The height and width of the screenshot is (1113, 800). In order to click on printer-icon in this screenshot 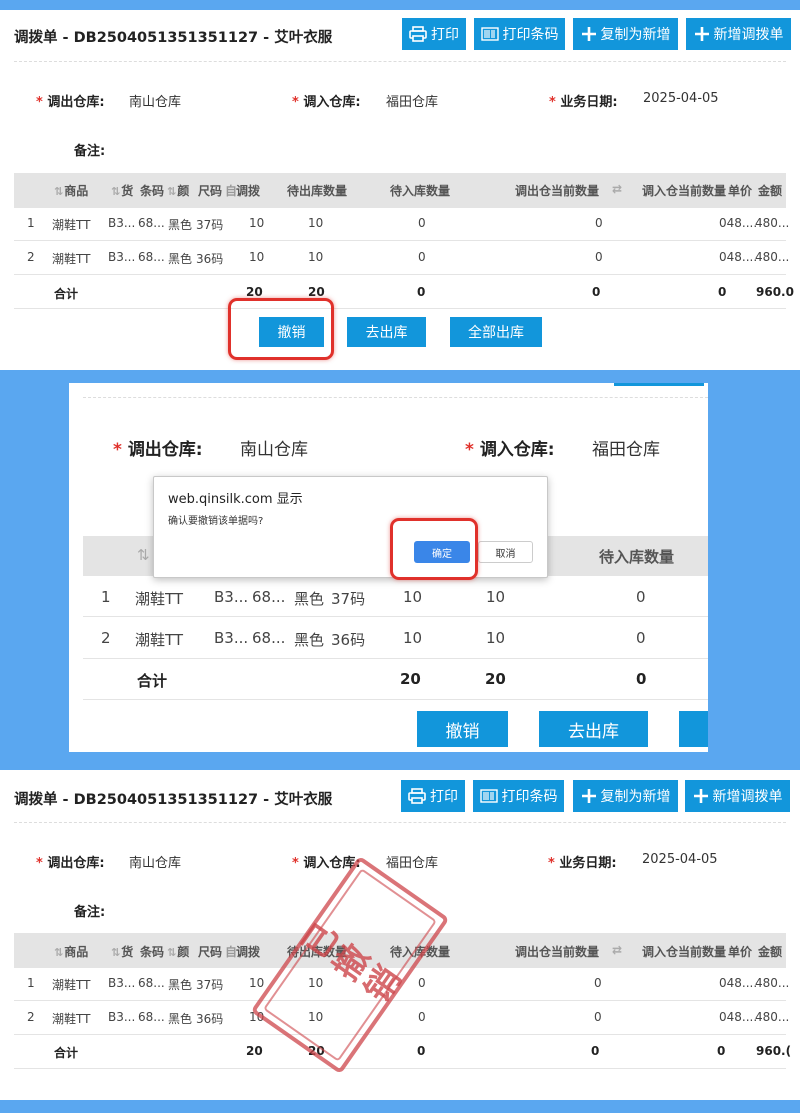, I will do `click(417, 796)`.